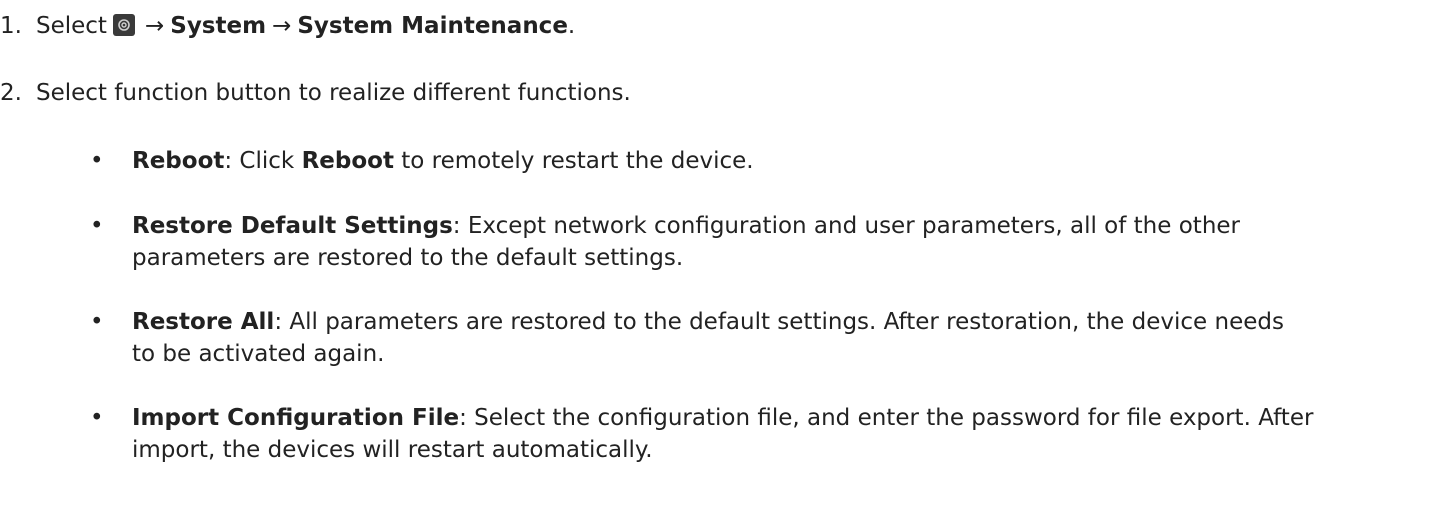  What do you see at coordinates (218, 26) in the screenshot?
I see `menu-system: System` at bounding box center [218, 26].